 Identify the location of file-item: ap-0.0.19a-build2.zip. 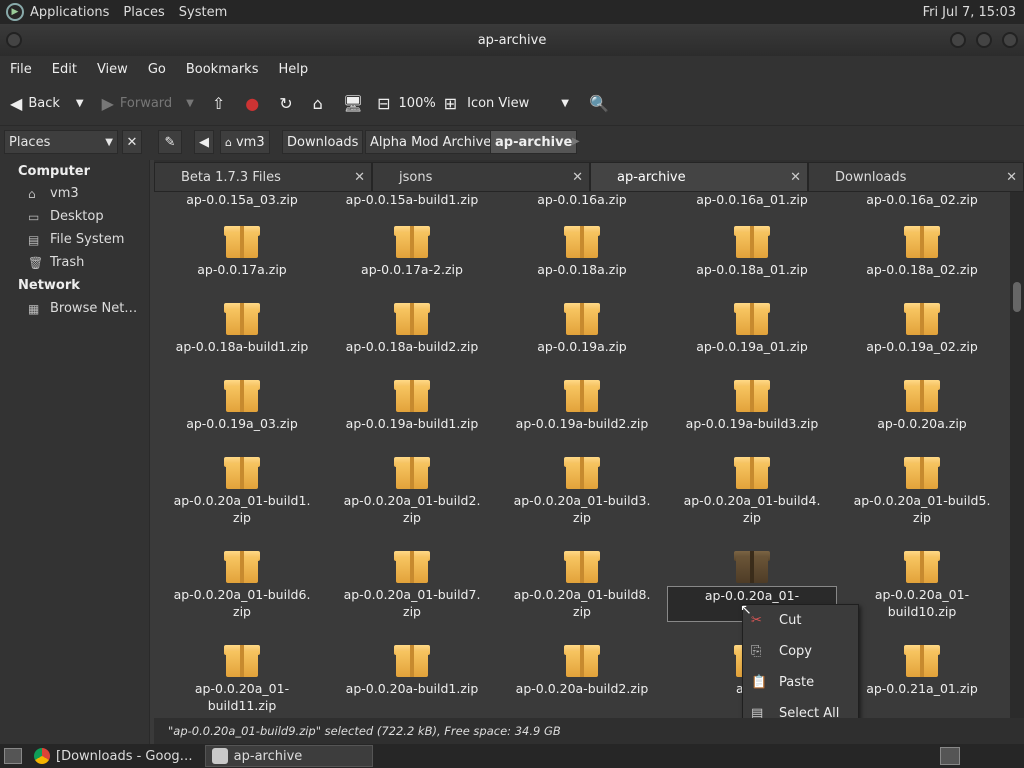
(582, 404).